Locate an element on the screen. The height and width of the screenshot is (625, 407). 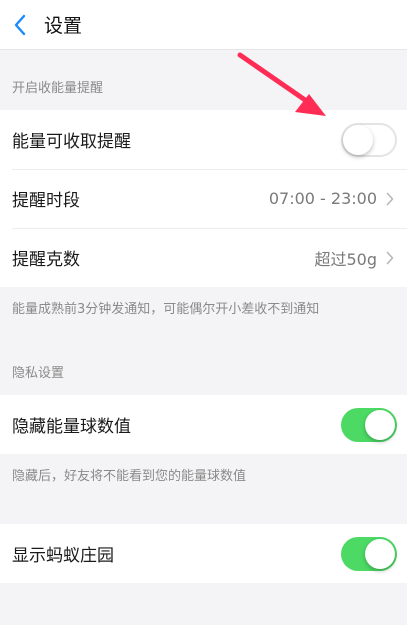
section-header-privacy: 隐私设置 is located at coordinates (38, 373).